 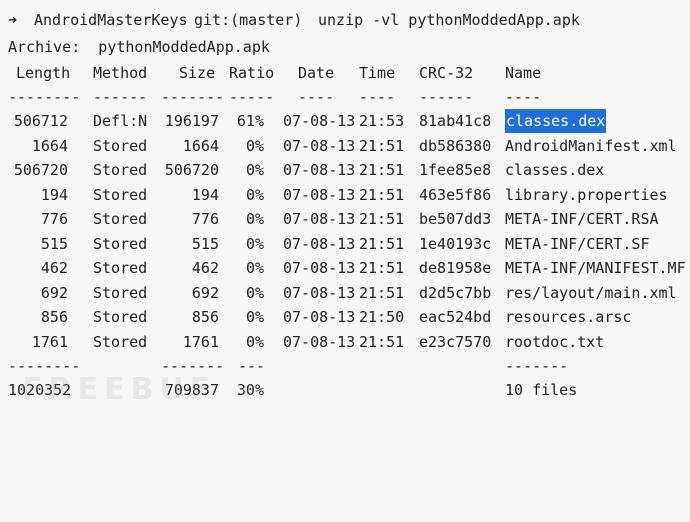 I want to click on file-crc: 1e40193c, so click(x=455, y=243).